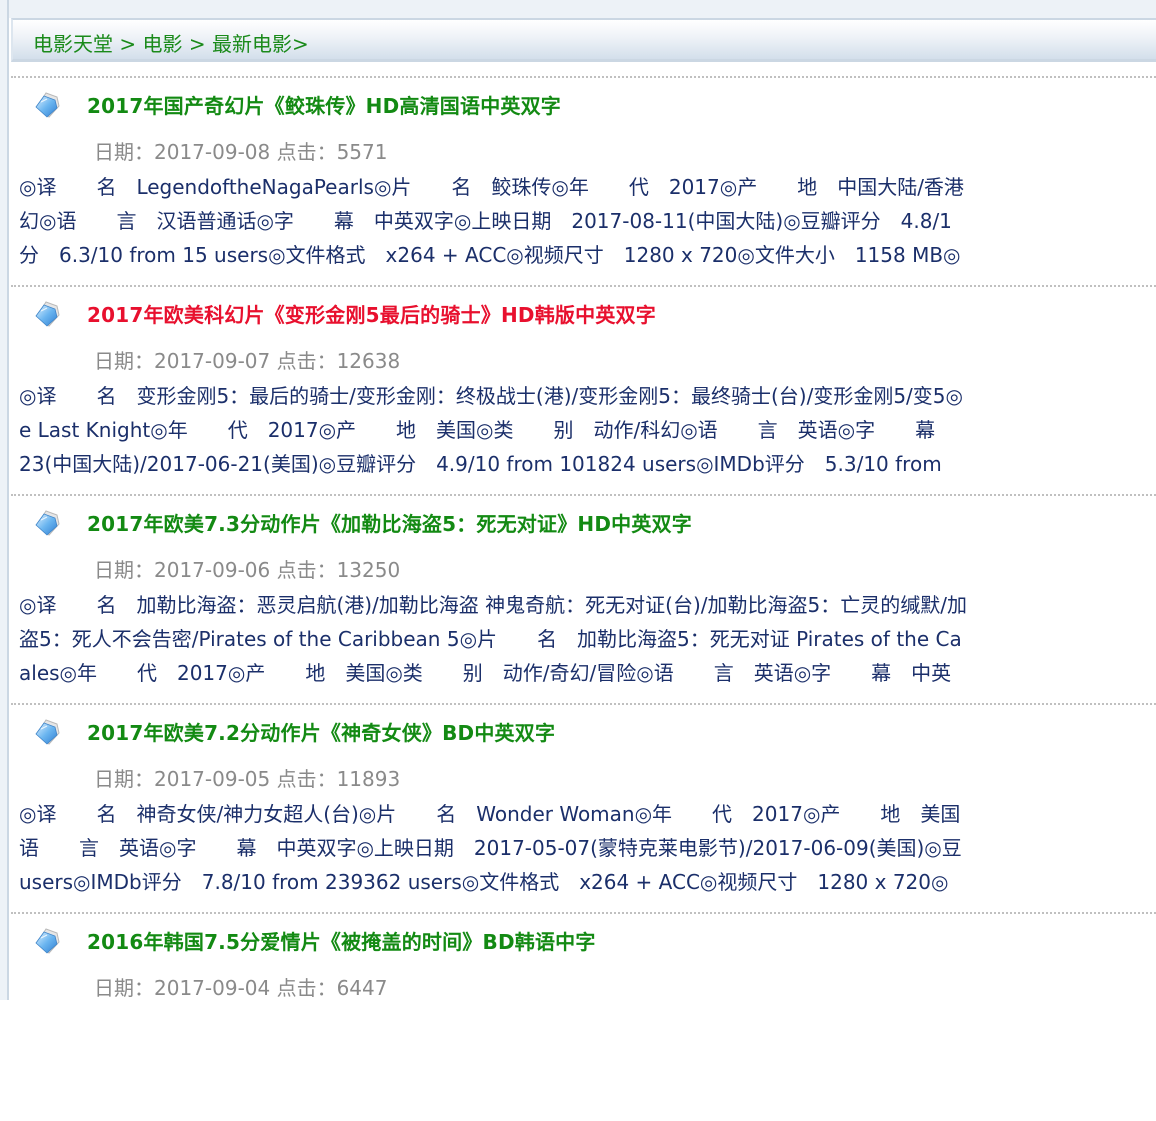 The image size is (1156, 1121). What do you see at coordinates (247, 779) in the screenshot?
I see `movie-meta: 日期：2017-09-05 点击：11893` at bounding box center [247, 779].